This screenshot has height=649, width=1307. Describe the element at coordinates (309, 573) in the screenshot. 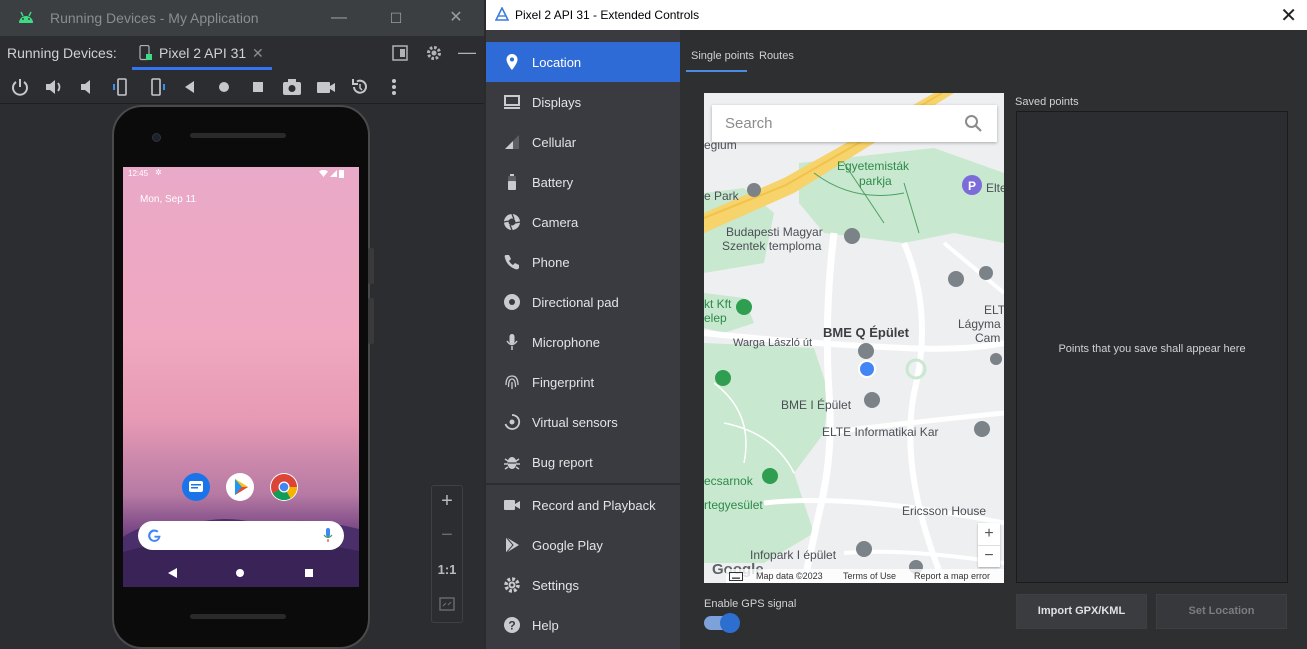

I see `nav-overview-icon` at that location.